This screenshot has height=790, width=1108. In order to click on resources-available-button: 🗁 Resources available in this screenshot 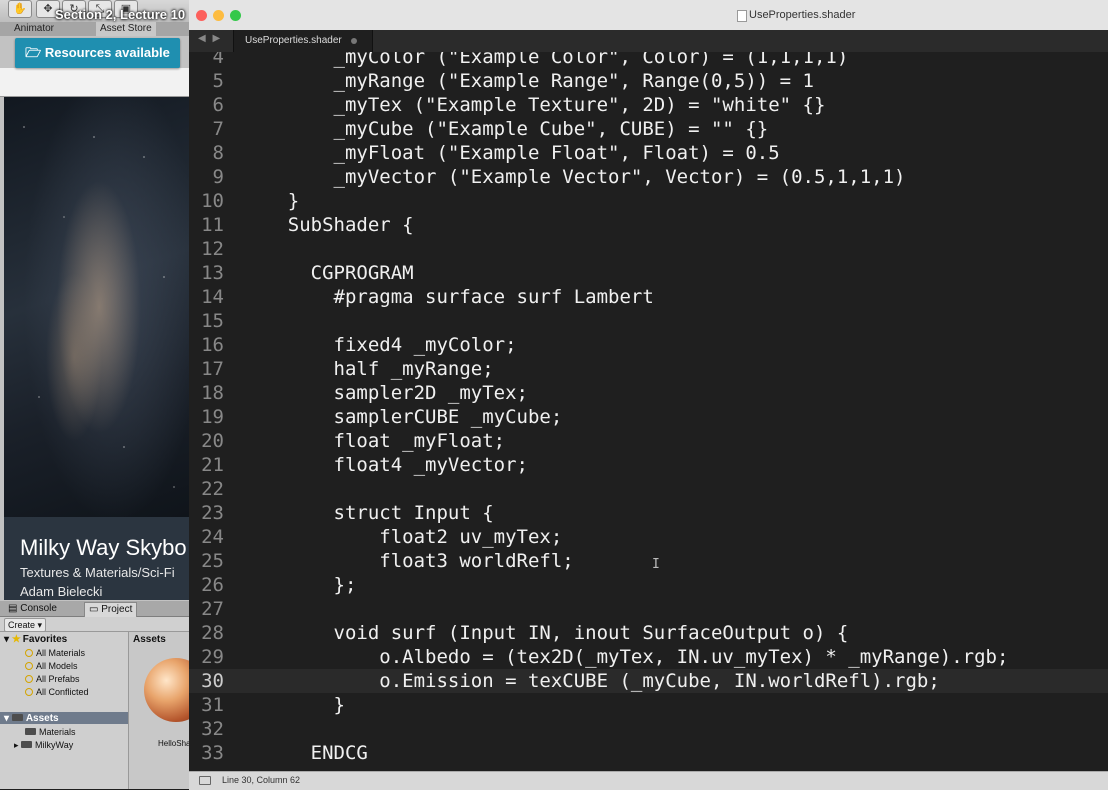, I will do `click(97, 53)`.